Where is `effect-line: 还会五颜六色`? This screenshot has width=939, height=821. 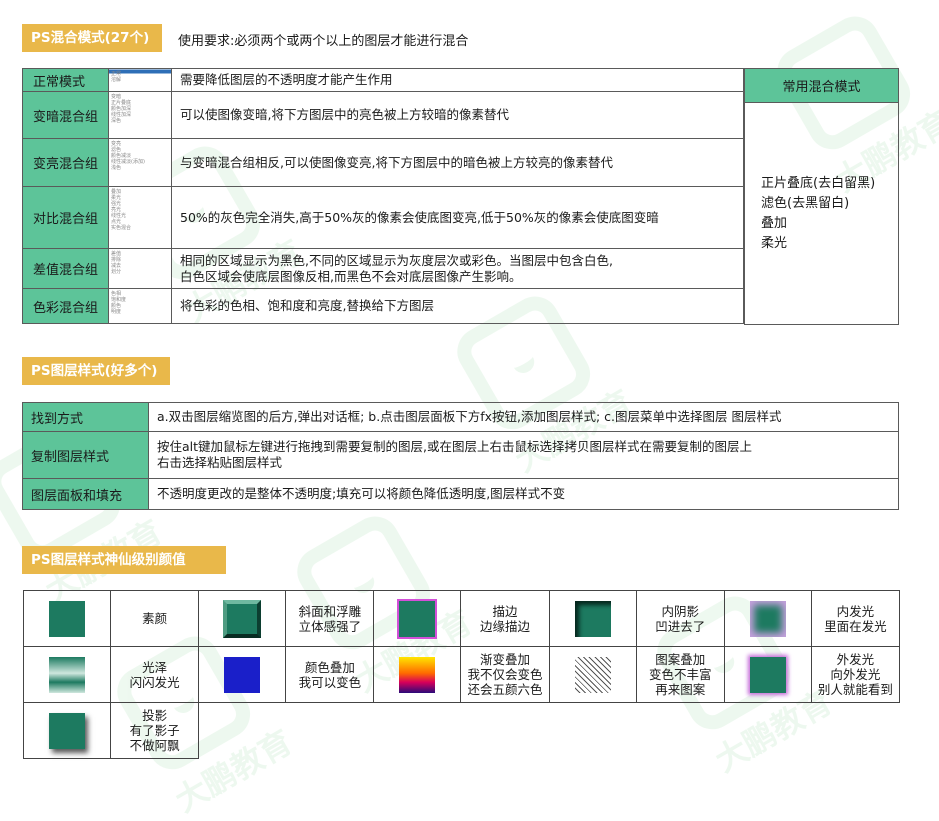
effect-line: 还会五颜六色 is located at coordinates (505, 689).